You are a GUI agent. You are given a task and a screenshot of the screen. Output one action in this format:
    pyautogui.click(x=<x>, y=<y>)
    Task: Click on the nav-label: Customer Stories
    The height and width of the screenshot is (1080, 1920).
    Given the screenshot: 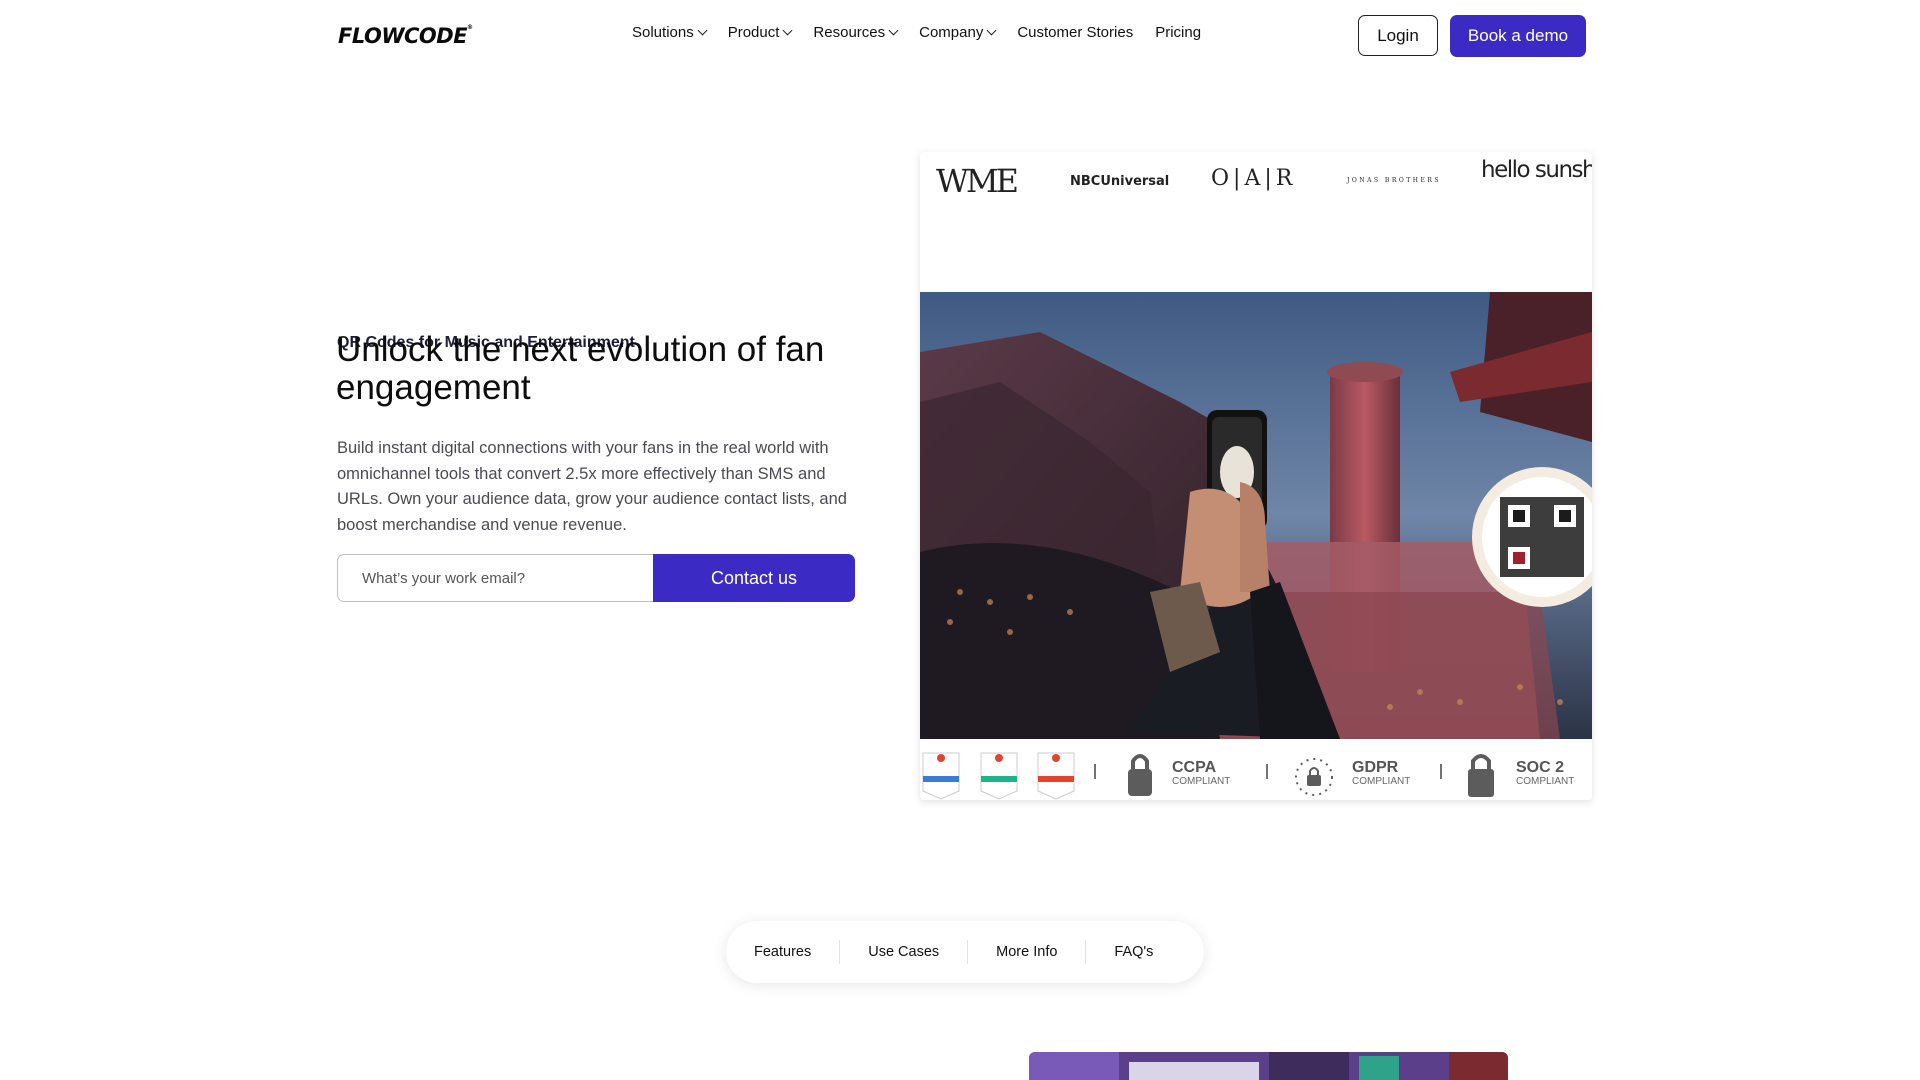 What is the action you would take?
    pyautogui.click(x=1075, y=32)
    